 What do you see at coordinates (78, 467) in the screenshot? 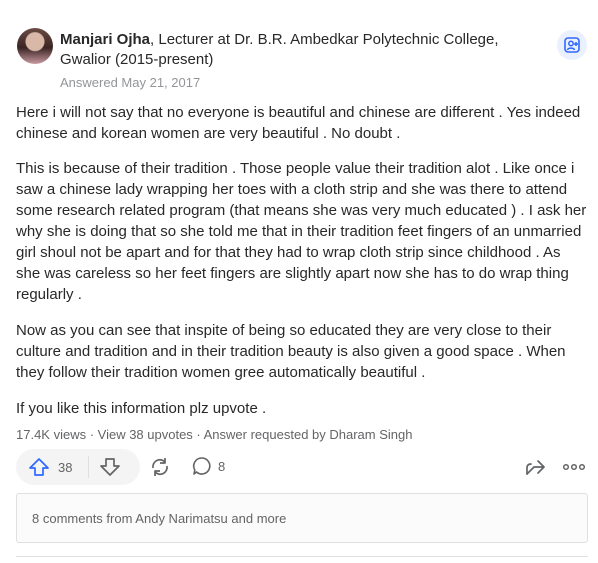
I see `vote-pill: 38` at bounding box center [78, 467].